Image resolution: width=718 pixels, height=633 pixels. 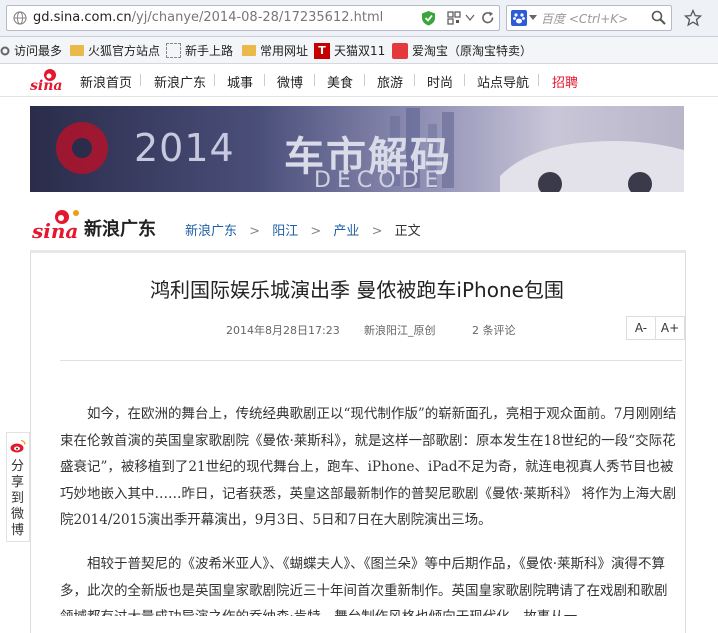 What do you see at coordinates (284, 51) in the screenshot?
I see `bookmark-label: 常用网址` at bounding box center [284, 51].